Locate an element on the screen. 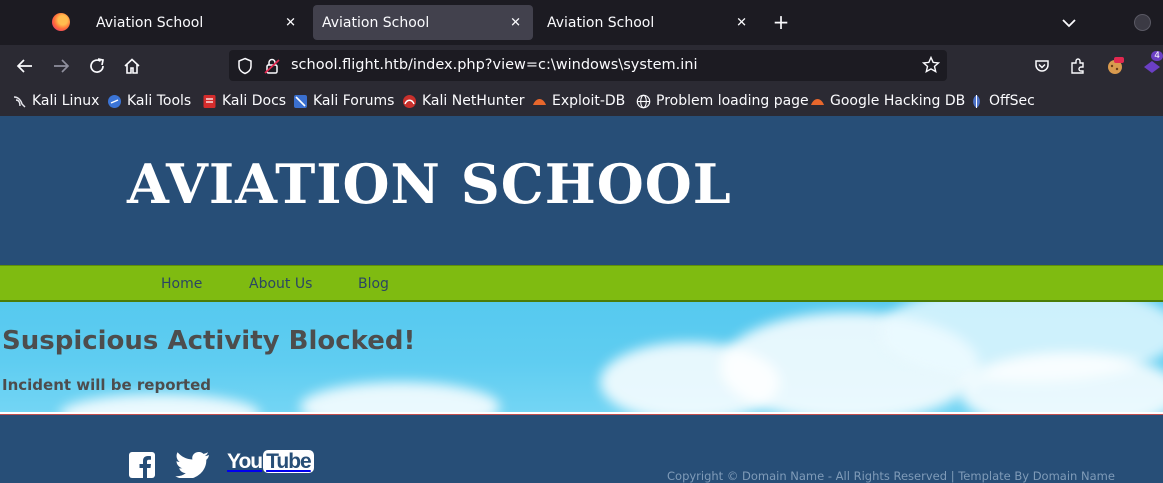  ghdb-icon is located at coordinates (817, 101).